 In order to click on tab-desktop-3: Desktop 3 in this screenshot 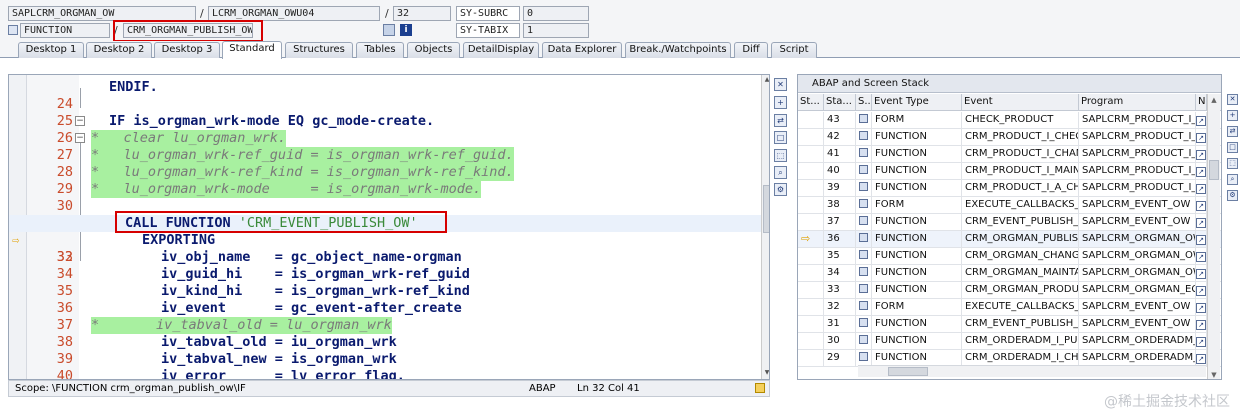, I will do `click(187, 50)`.